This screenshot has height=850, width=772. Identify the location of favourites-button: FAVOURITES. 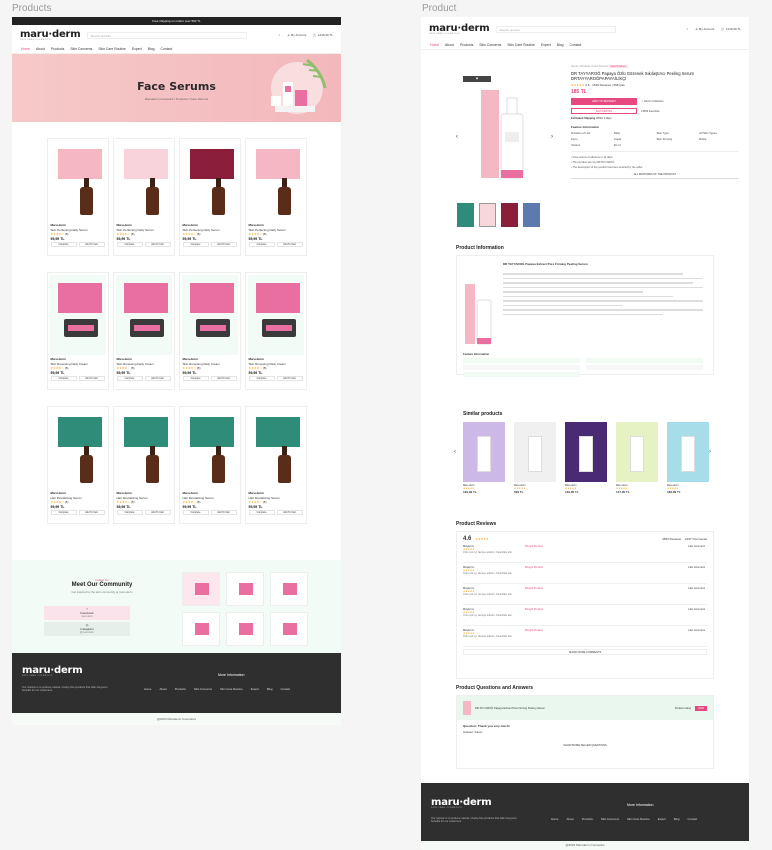
(604, 111).